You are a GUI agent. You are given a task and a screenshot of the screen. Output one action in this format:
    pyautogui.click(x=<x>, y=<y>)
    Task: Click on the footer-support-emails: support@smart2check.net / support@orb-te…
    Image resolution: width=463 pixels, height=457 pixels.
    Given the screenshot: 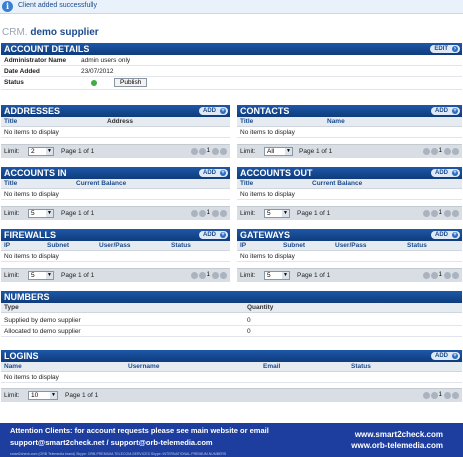 What is the action you would take?
    pyautogui.click(x=111, y=442)
    